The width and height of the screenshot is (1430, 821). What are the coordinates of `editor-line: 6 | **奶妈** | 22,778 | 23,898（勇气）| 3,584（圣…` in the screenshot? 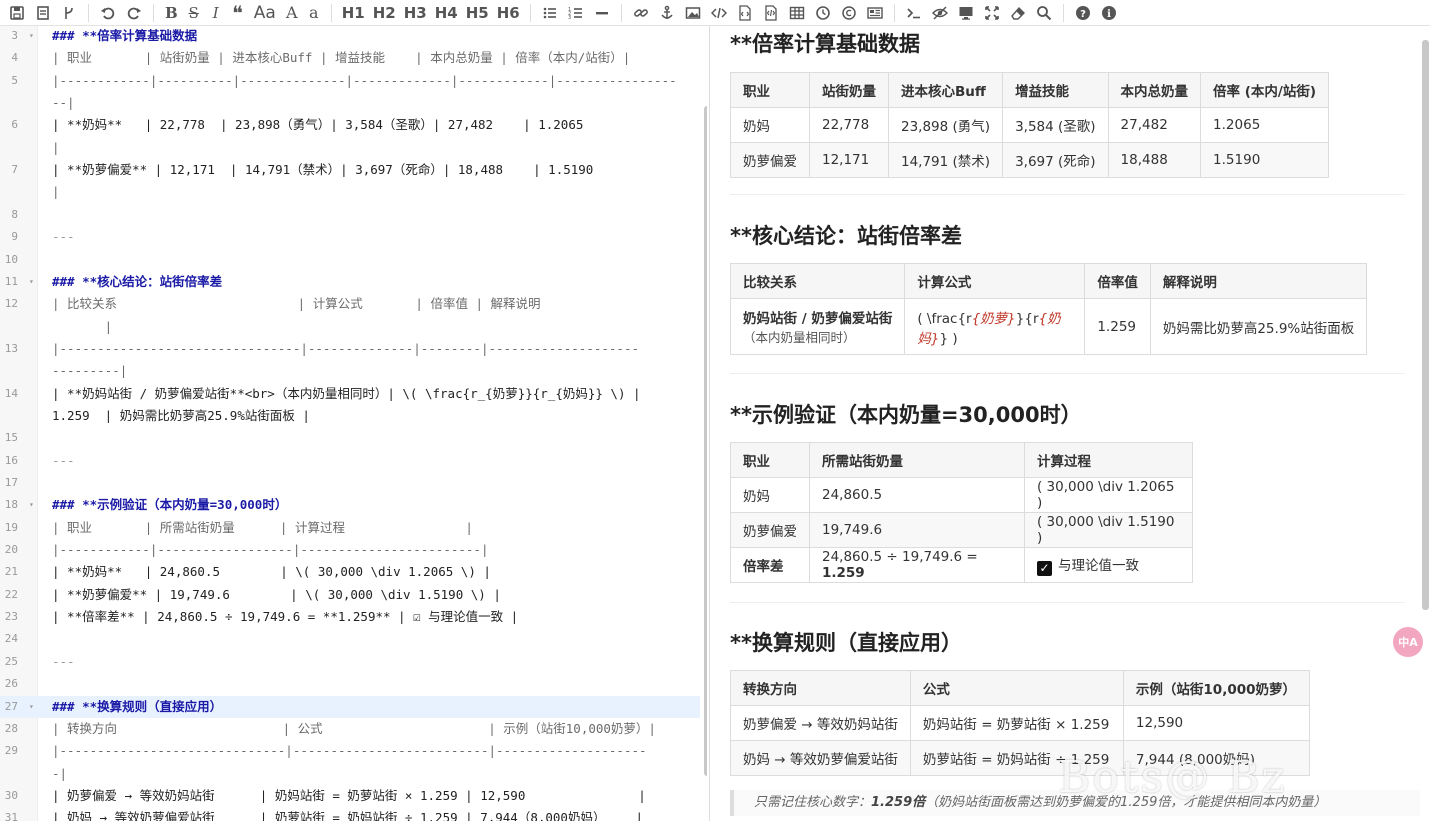 It's located at (350, 125).